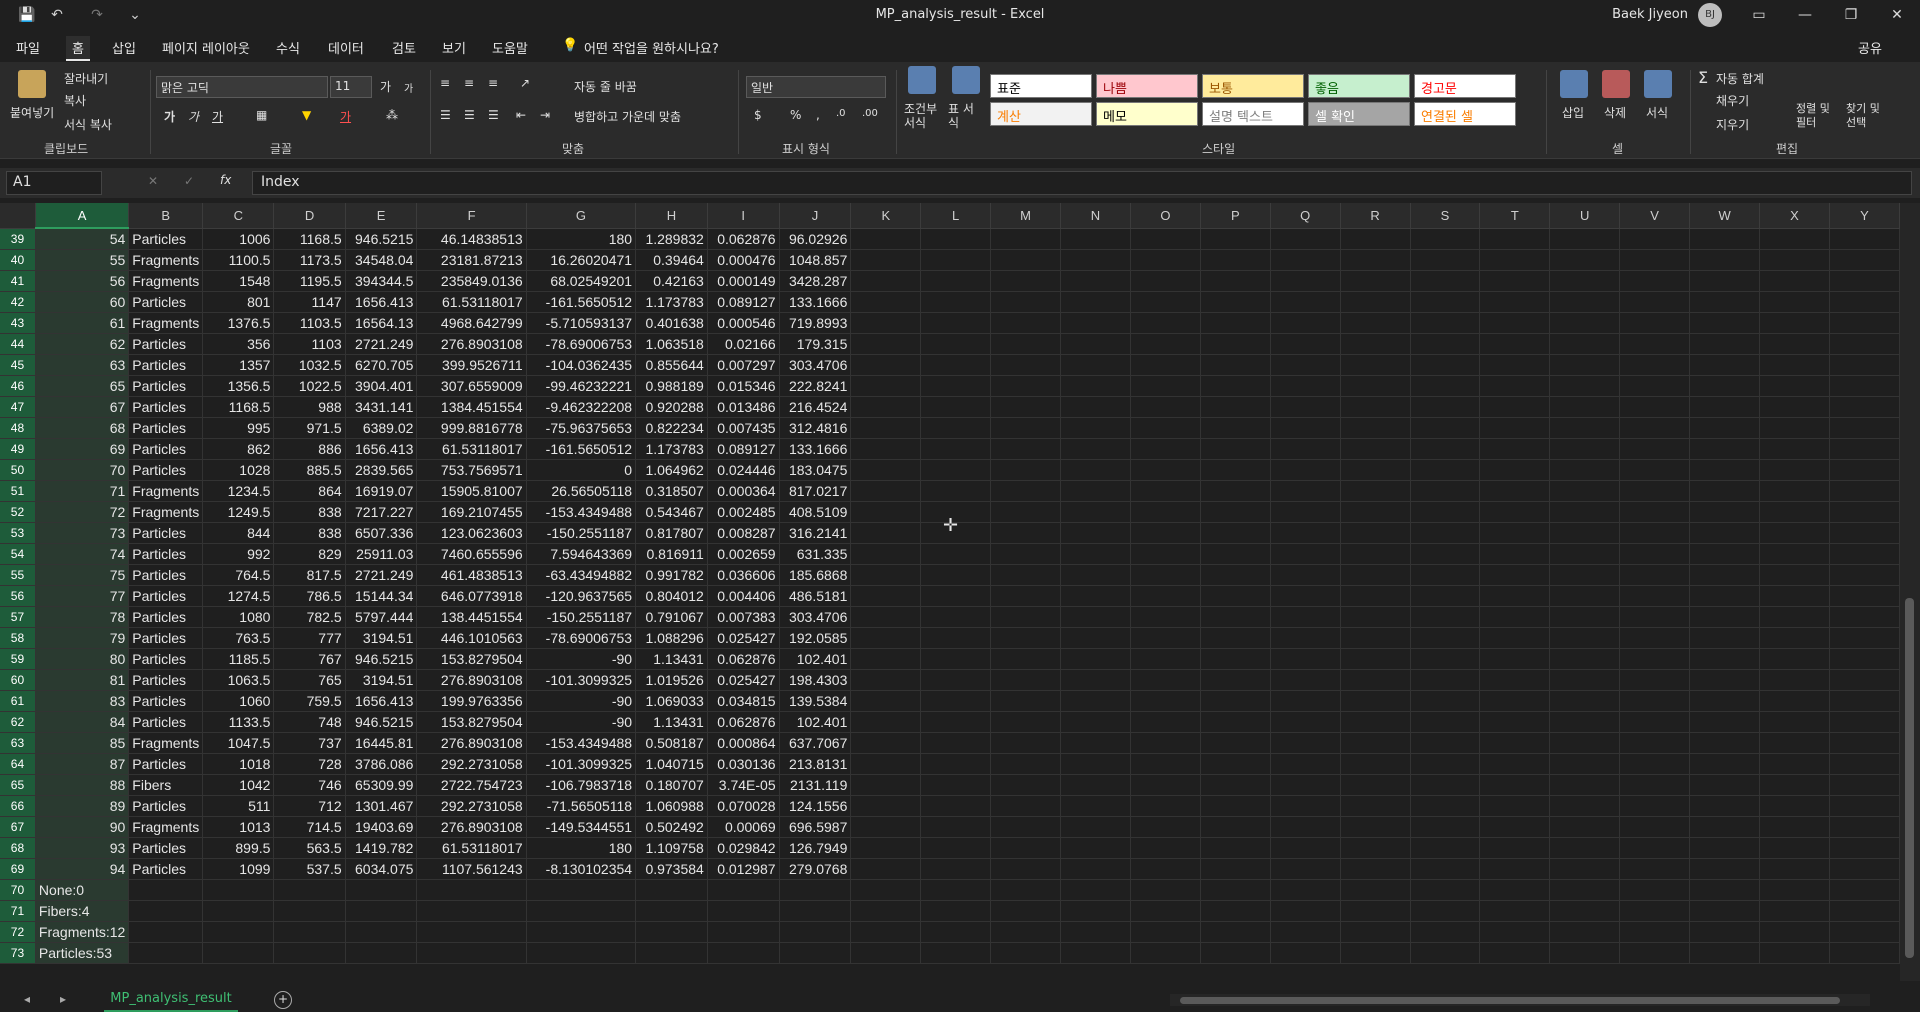  Describe the element at coordinates (82, 386) in the screenshot. I see `cell: 65` at that location.